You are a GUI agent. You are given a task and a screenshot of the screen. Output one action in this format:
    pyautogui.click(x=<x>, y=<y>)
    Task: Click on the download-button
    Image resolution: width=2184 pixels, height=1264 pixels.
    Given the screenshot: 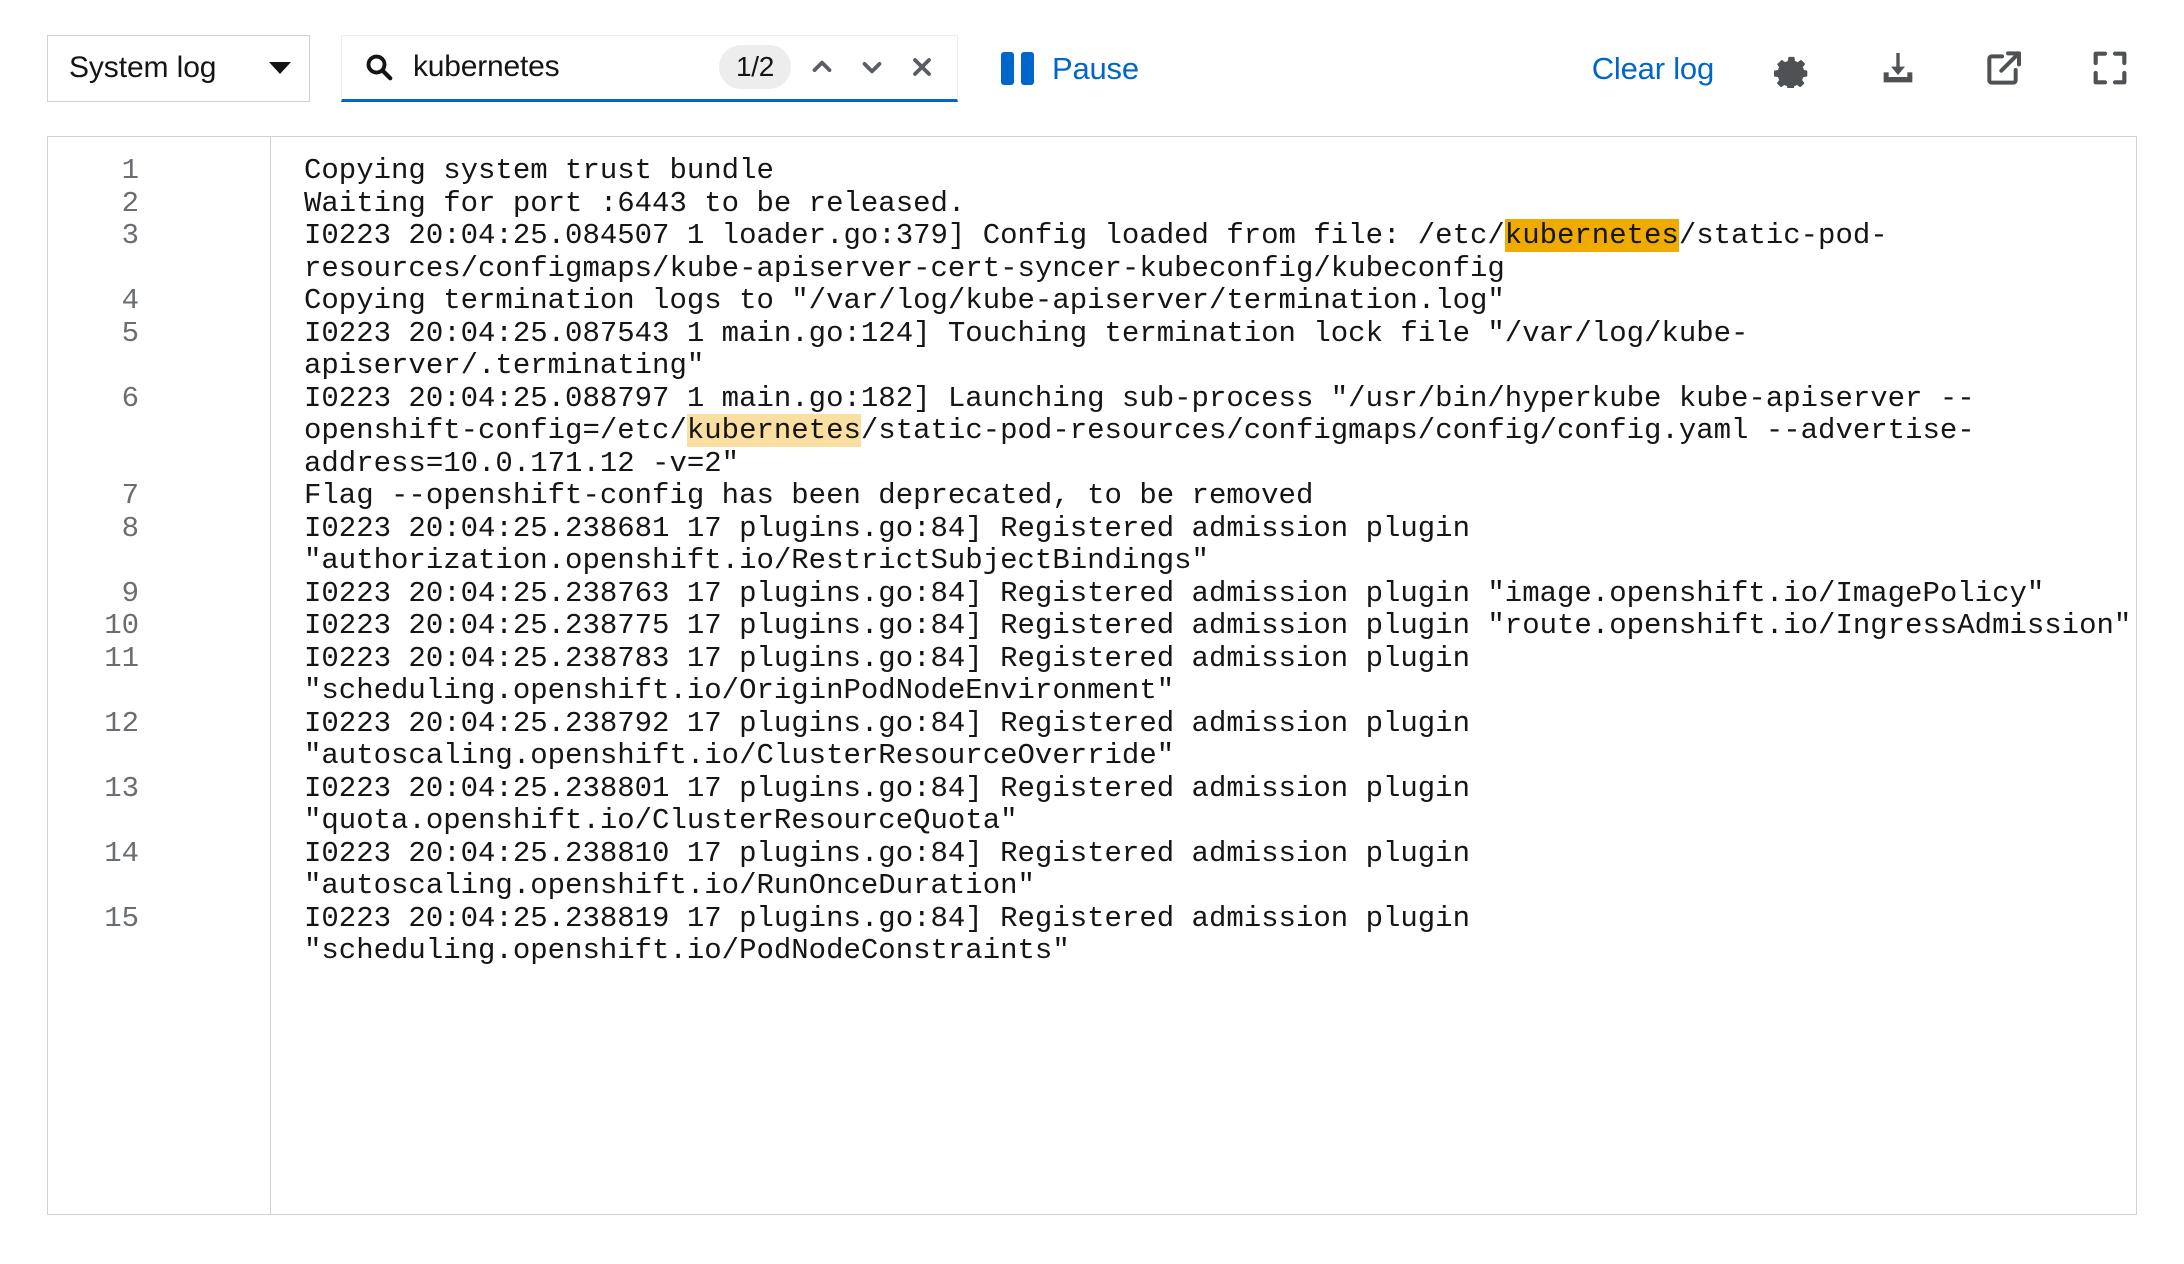 What is the action you would take?
    pyautogui.click(x=1898, y=68)
    